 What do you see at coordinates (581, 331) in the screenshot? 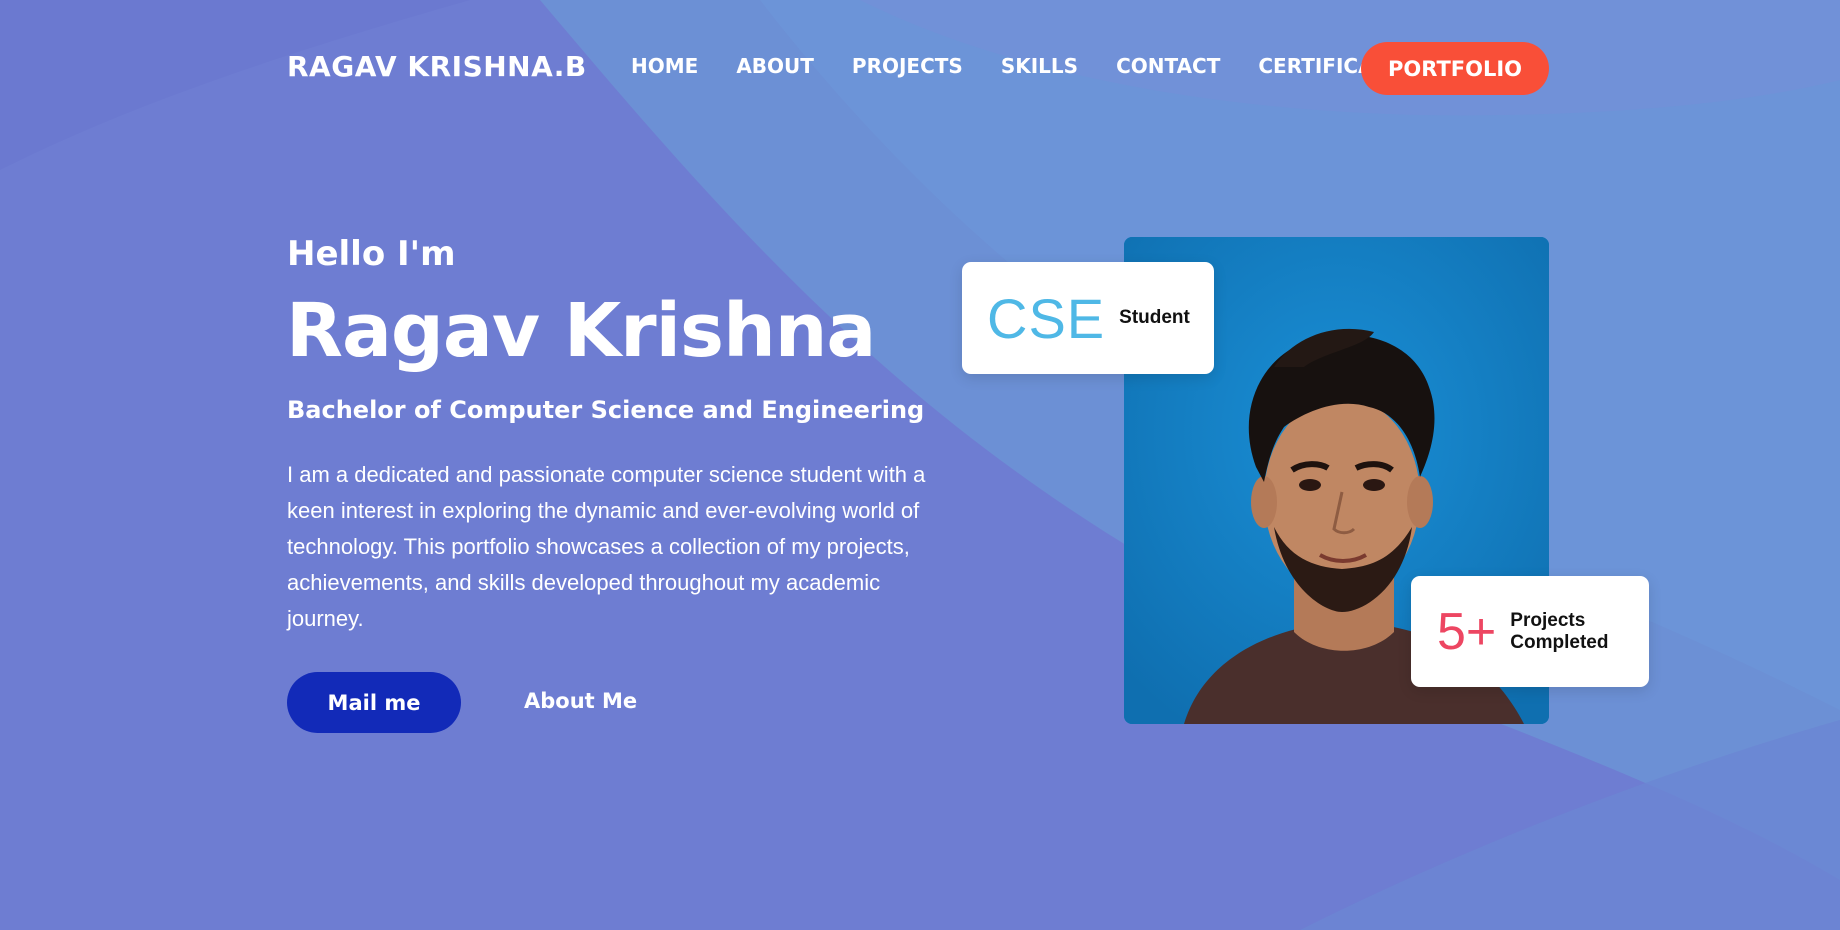
I see `hero-name: Ragav Krishna` at bounding box center [581, 331].